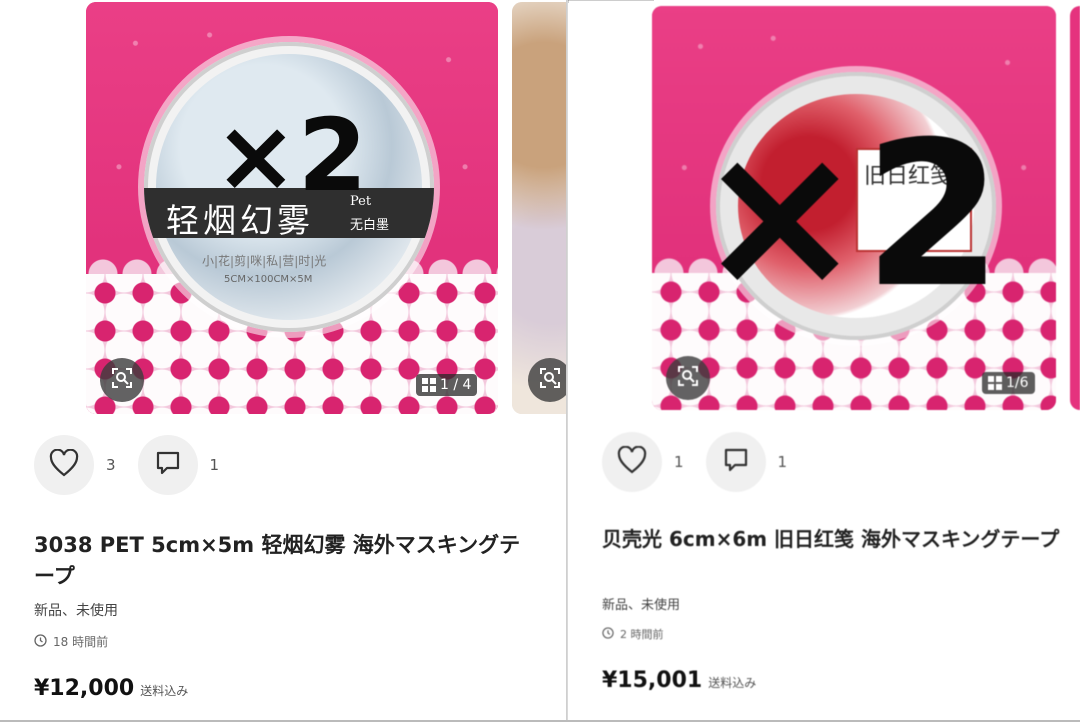  Describe the element at coordinates (84, 688) in the screenshot. I see `price: ¥12,000` at that location.